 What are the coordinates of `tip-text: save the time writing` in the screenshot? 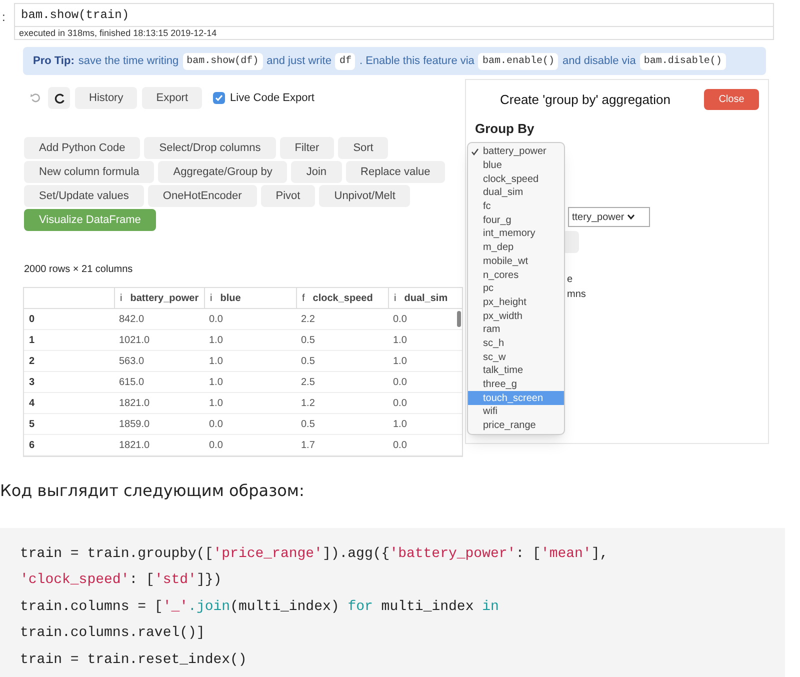 It's located at (128, 61).